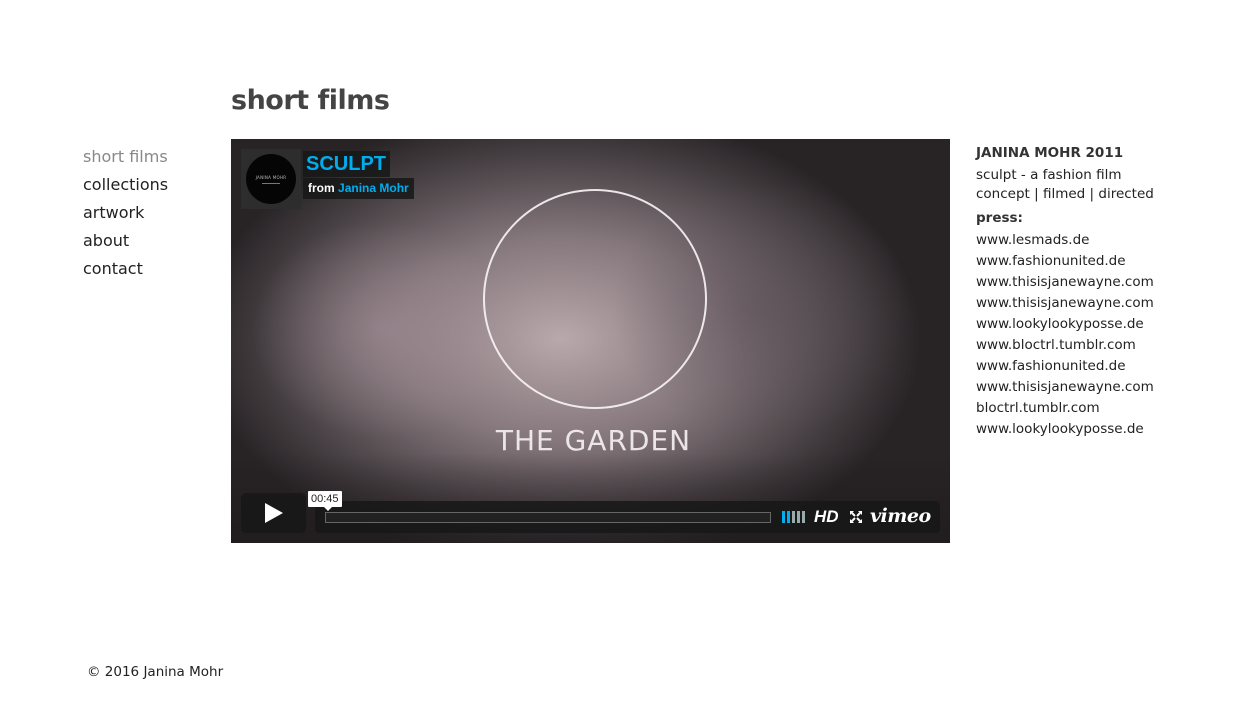 Image resolution: width=1245 pixels, height=702 pixels. I want to click on avatar-rule, so click(271, 183).